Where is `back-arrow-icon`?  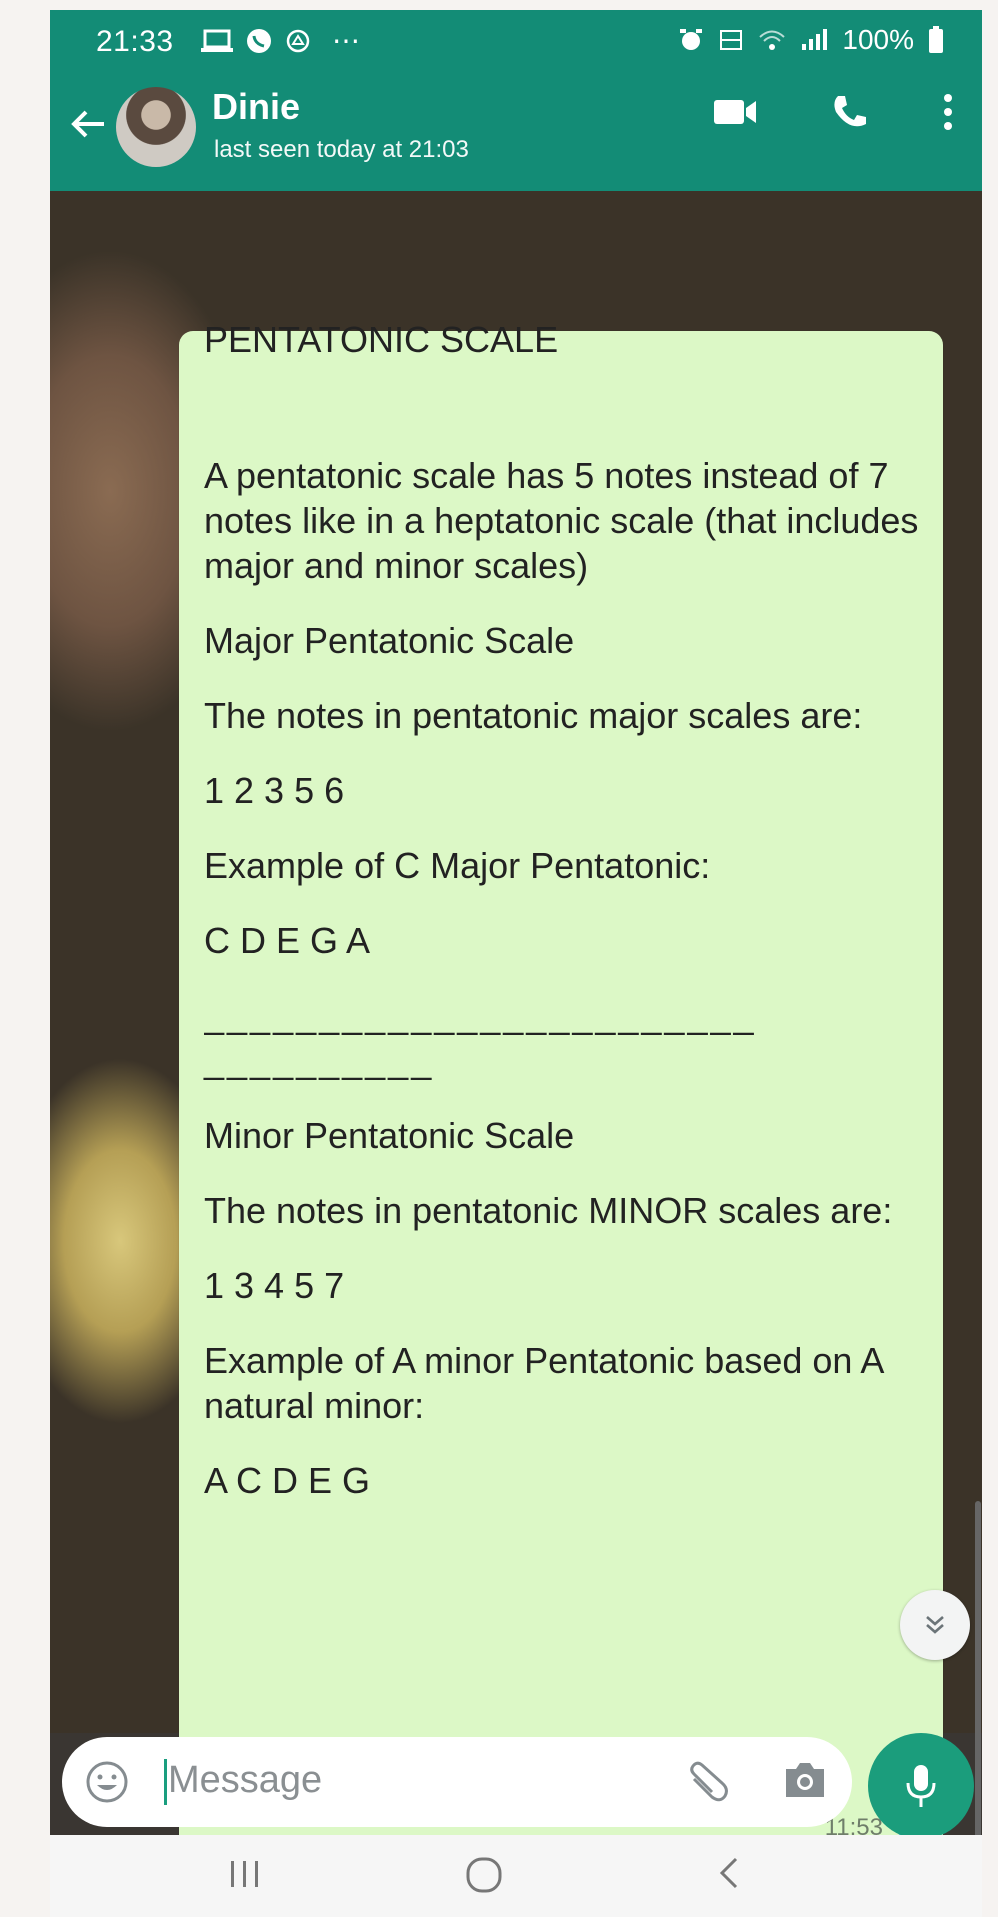 back-arrow-icon is located at coordinates (88, 124).